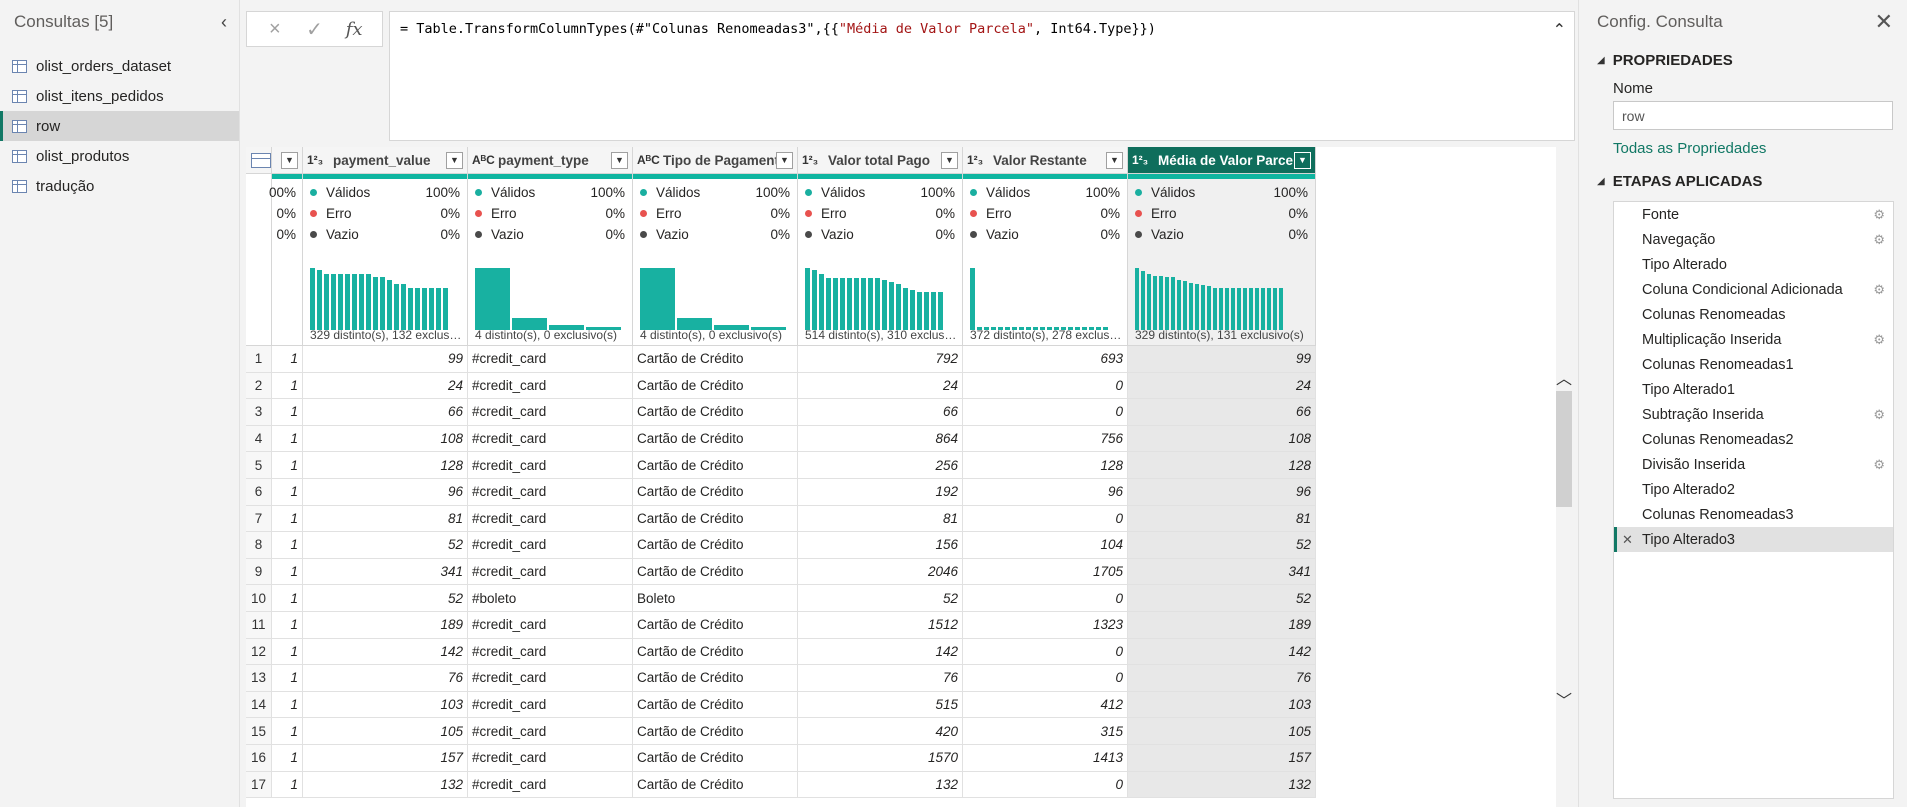  Describe the element at coordinates (880, 545) in the screenshot. I see `table-cell: 156` at that location.